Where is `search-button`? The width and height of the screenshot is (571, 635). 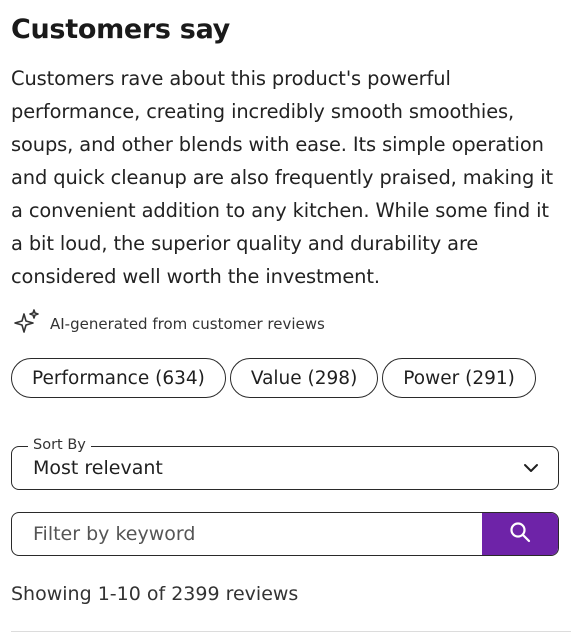 search-button is located at coordinates (520, 534).